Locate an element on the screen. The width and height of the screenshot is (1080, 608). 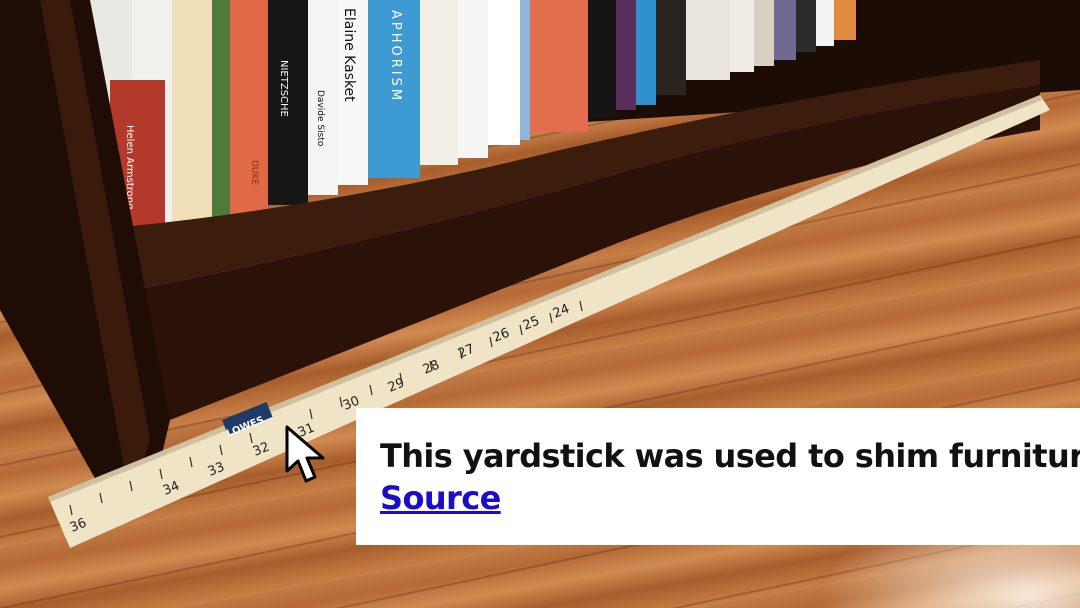
book-title: Davide Sisto is located at coordinates (320, 118).